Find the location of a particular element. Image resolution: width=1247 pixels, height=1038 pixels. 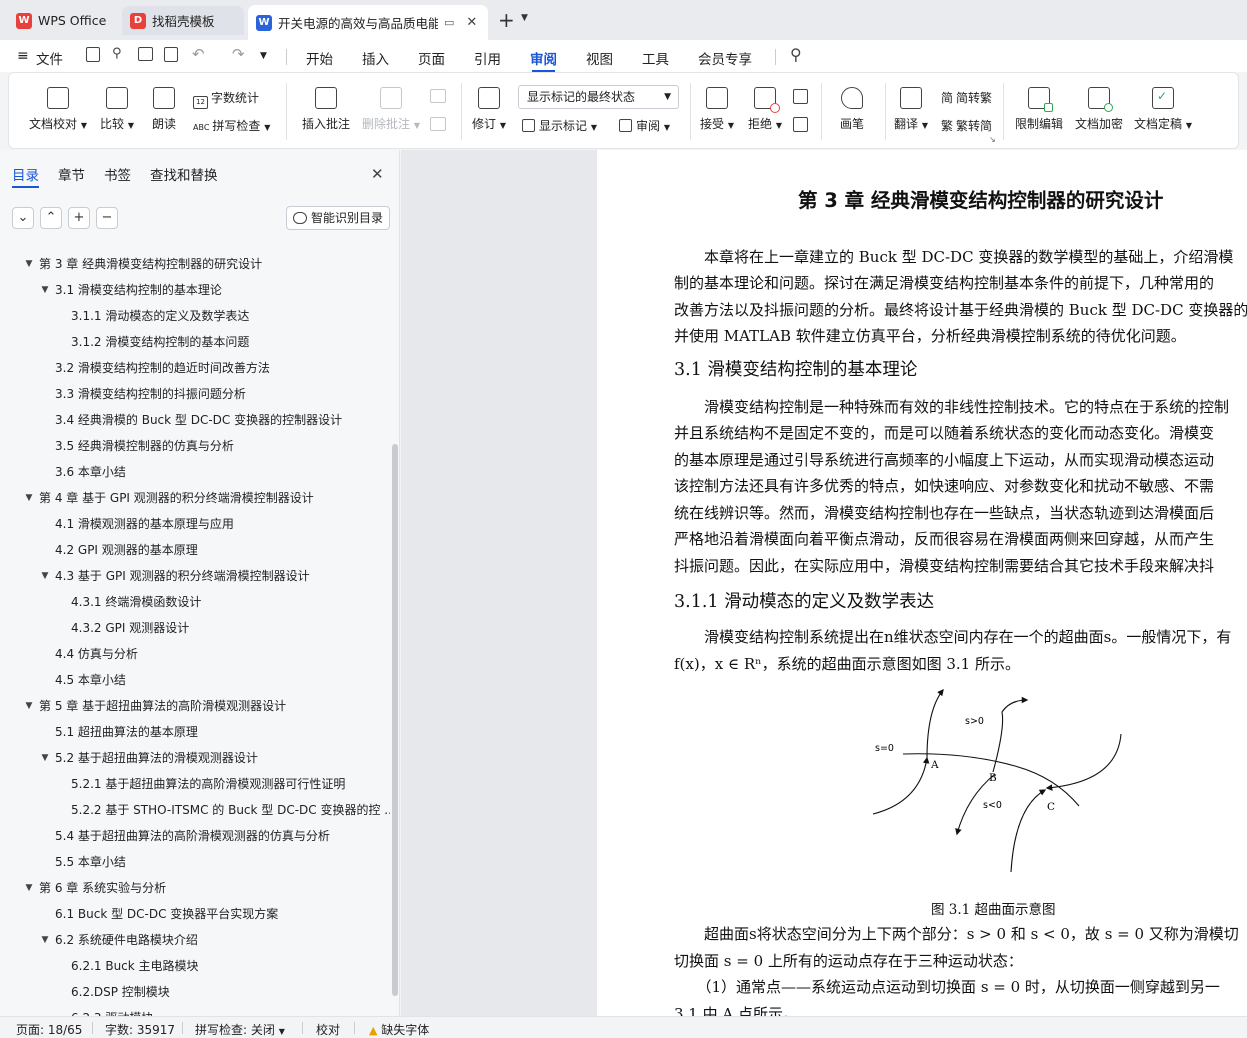

toc-item: 4.3.1 终端滑模函数设计 is located at coordinates (195, 602).